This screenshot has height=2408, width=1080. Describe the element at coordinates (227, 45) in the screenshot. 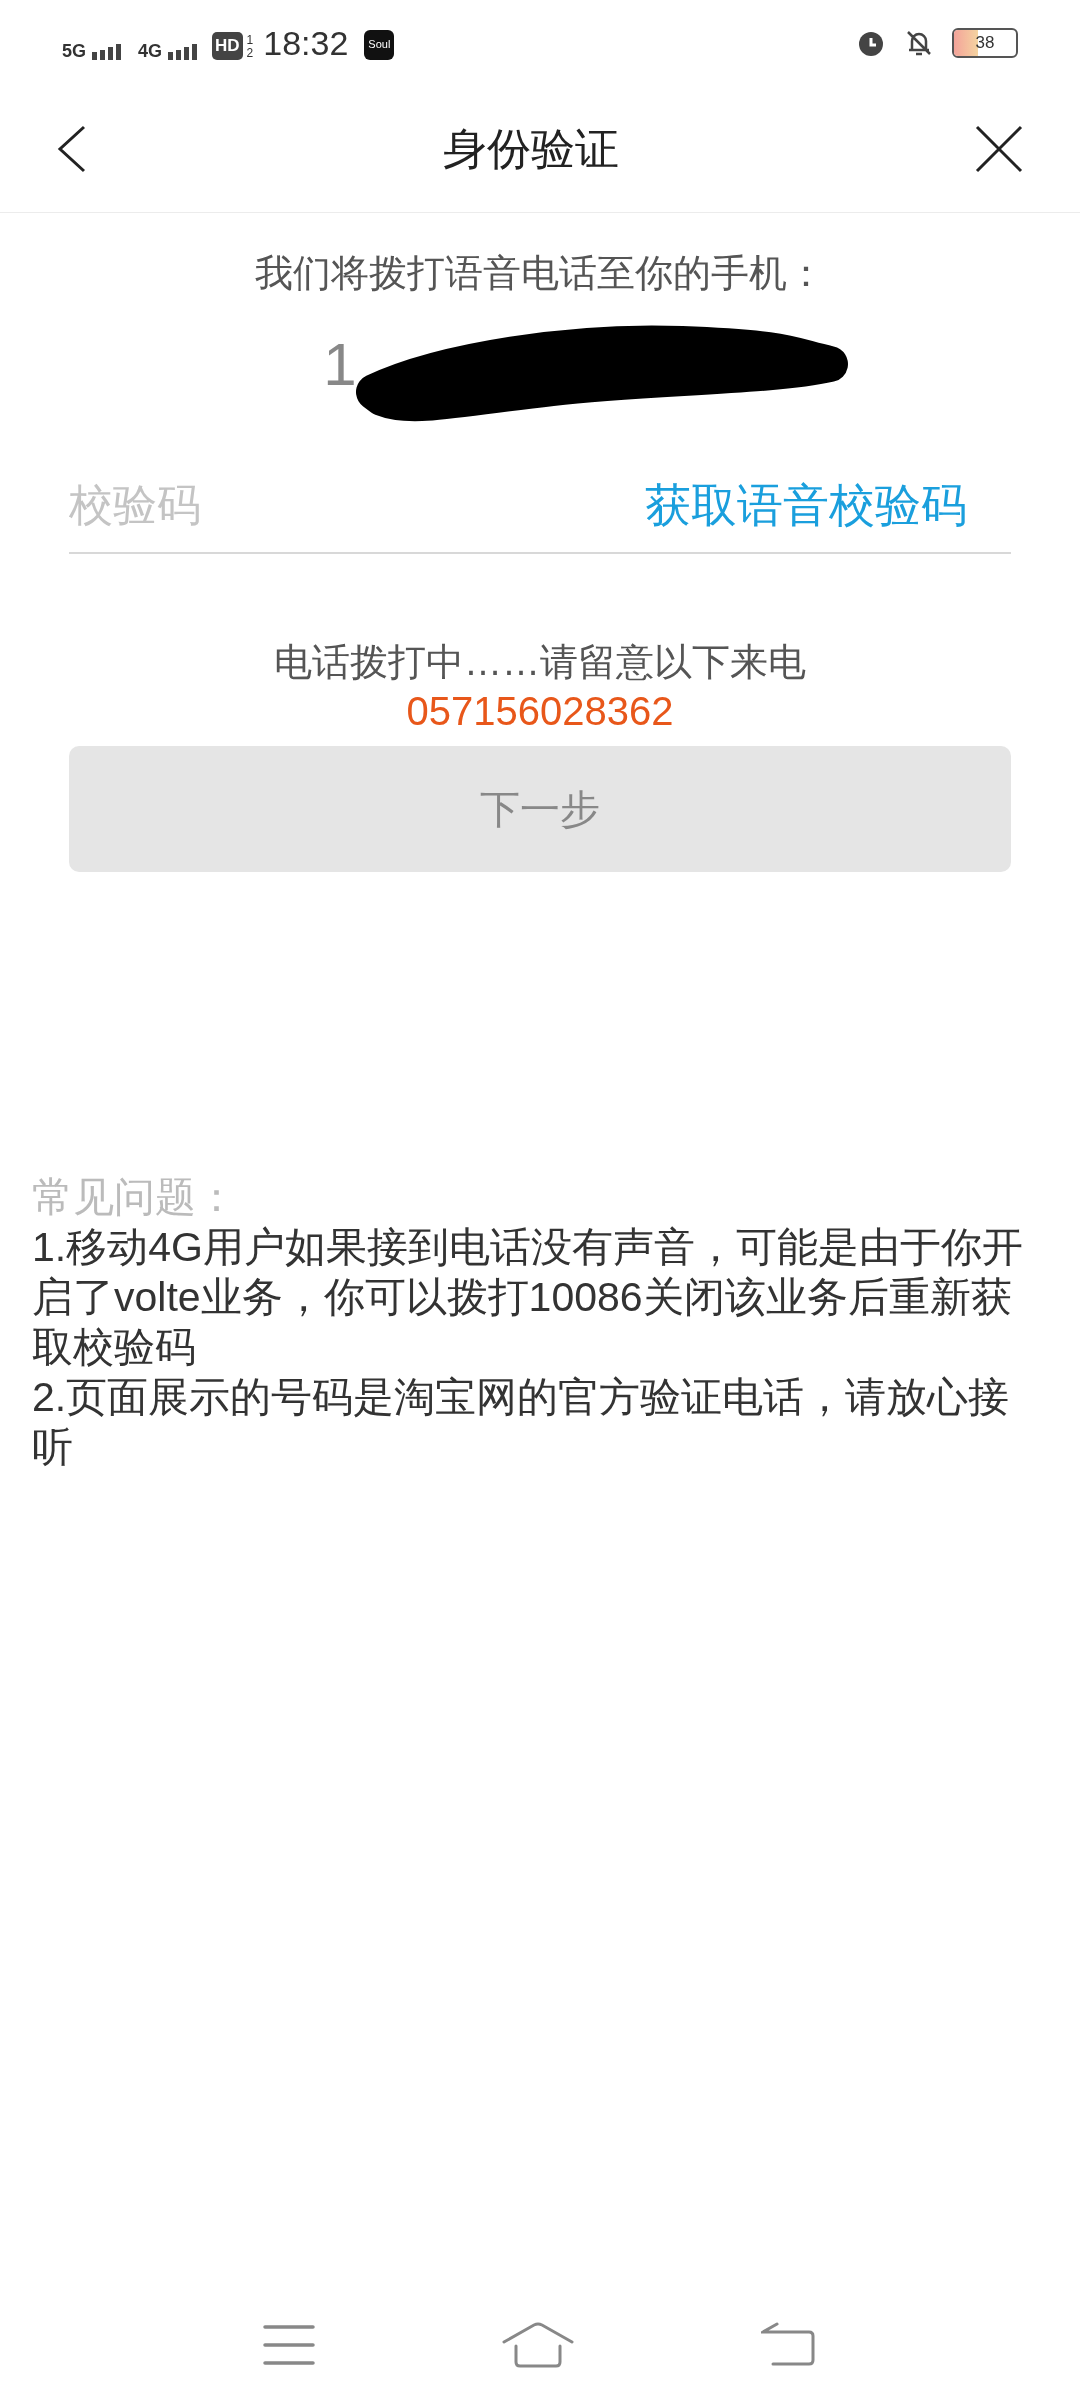

I see `hd-badge: HD` at that location.